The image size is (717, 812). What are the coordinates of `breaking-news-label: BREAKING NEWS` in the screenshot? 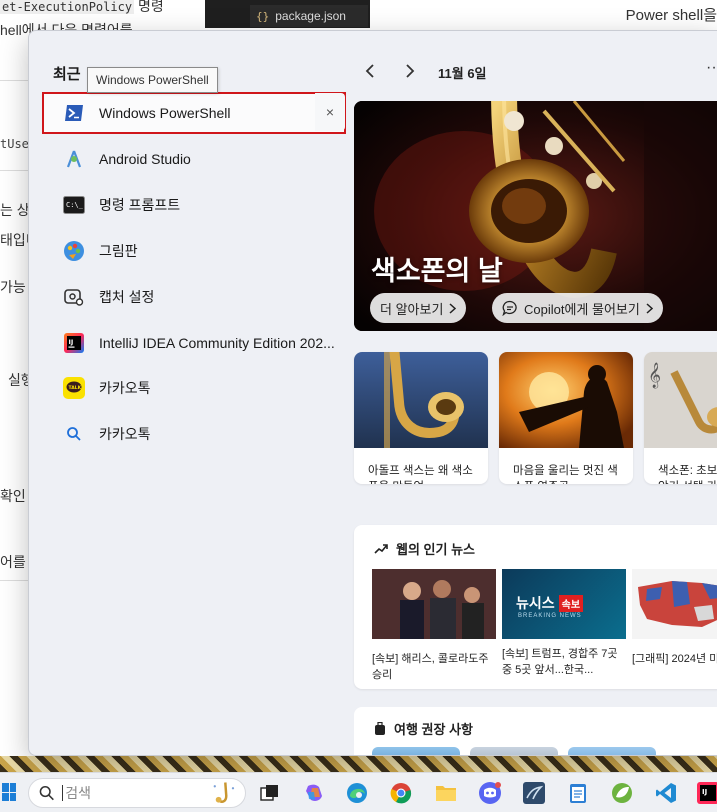 It's located at (550, 616).